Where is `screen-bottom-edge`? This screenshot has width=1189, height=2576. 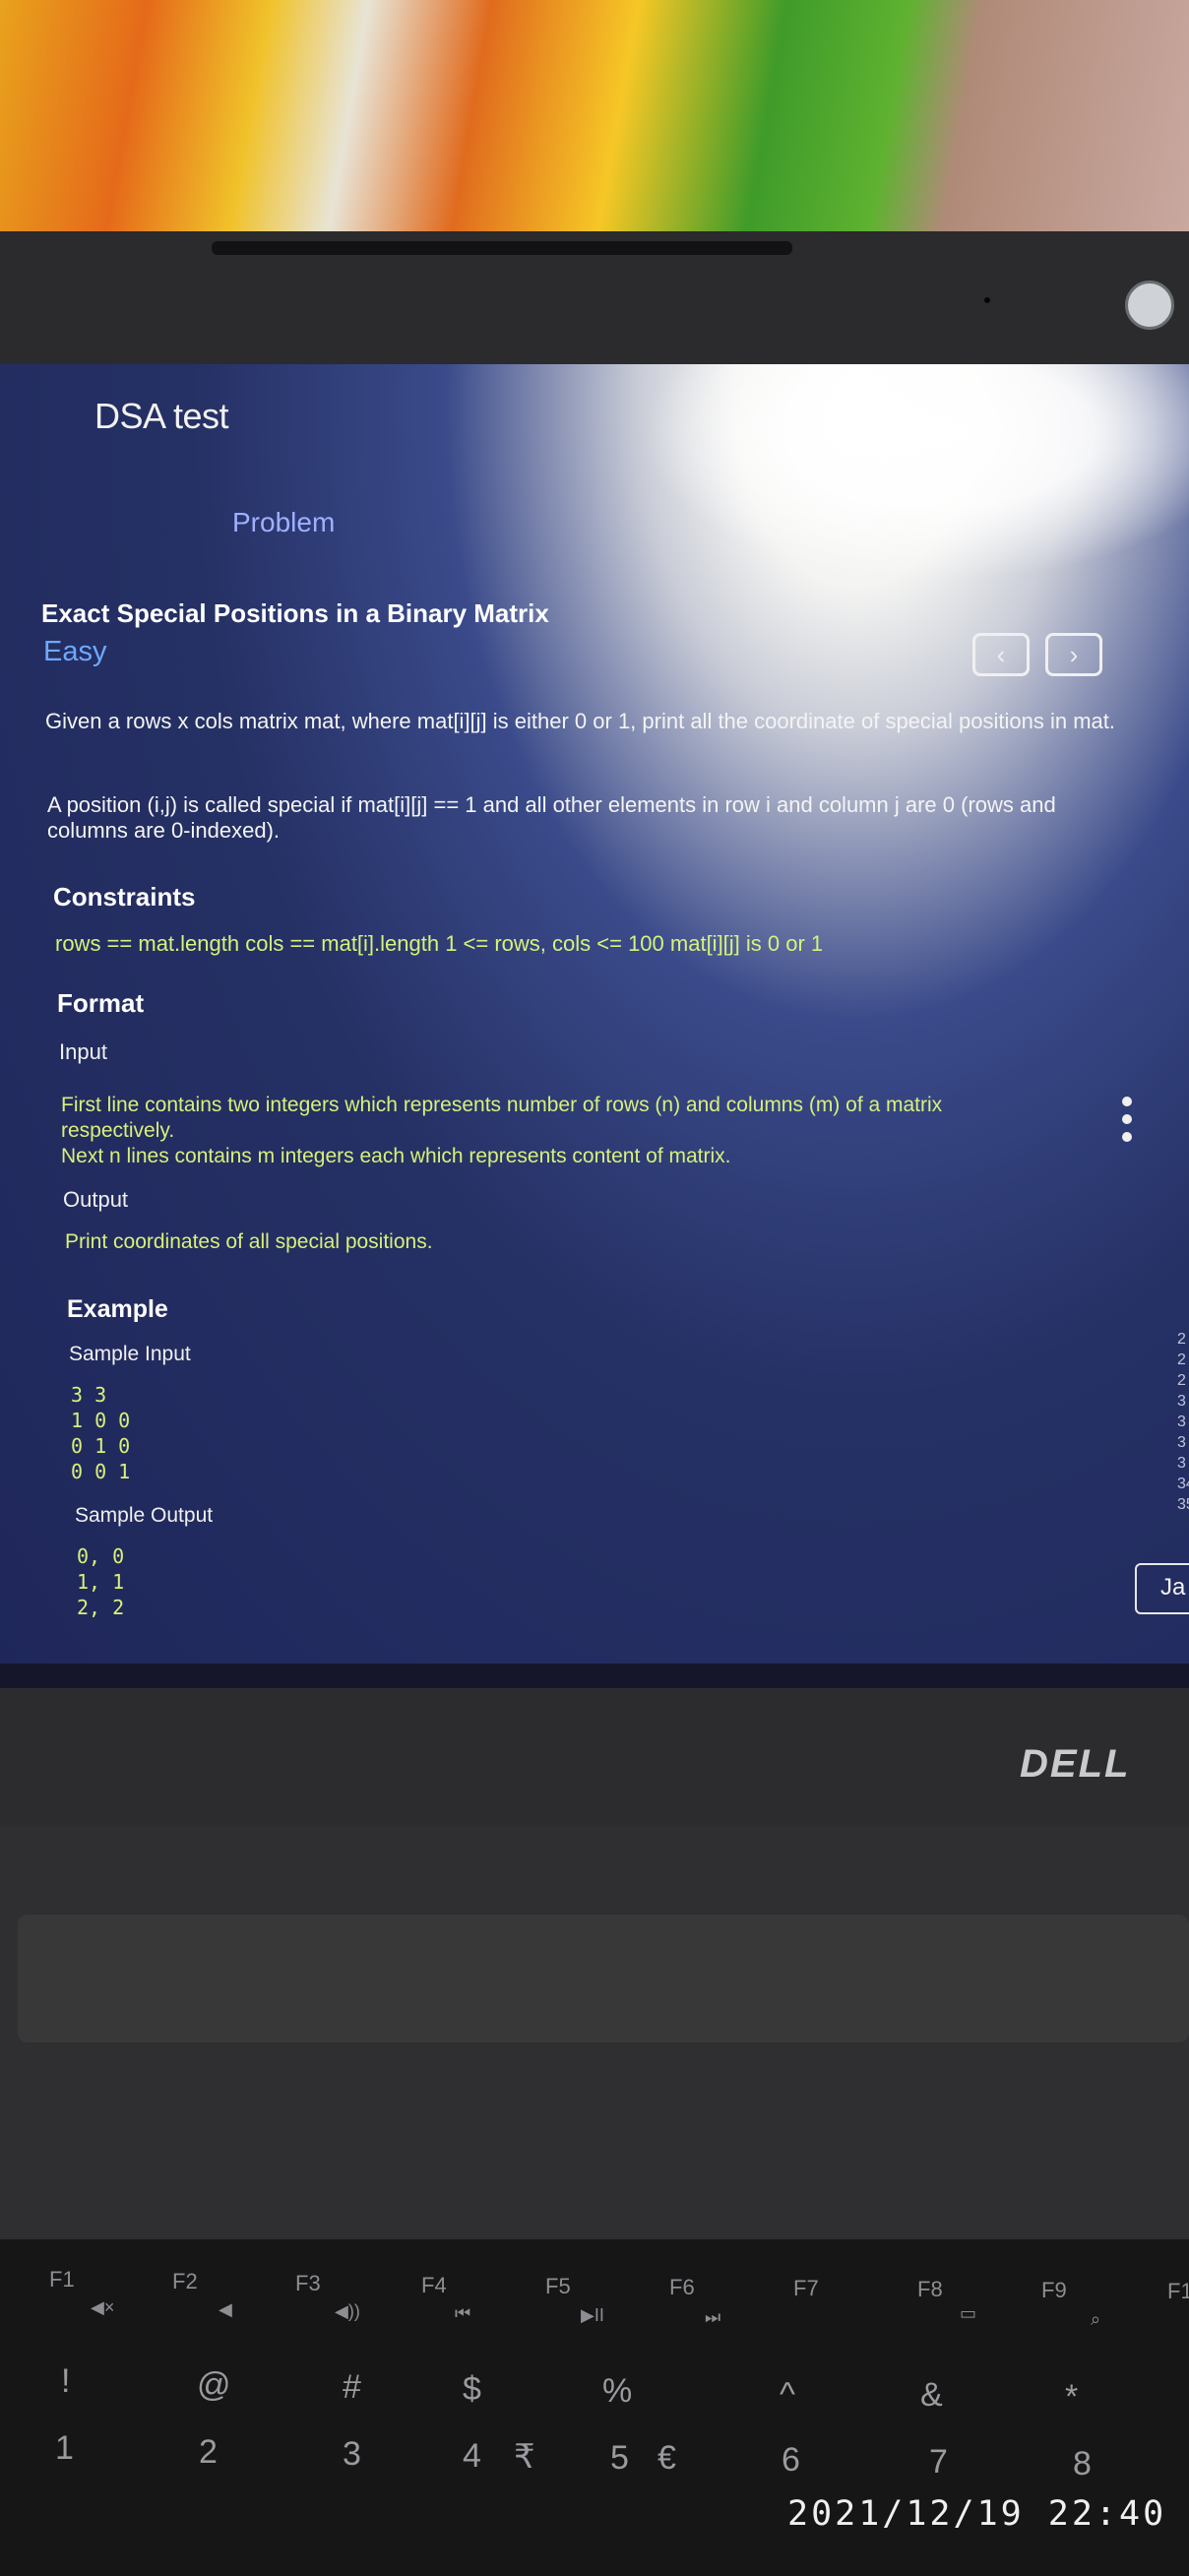
screen-bottom-edge is located at coordinates (594, 1676).